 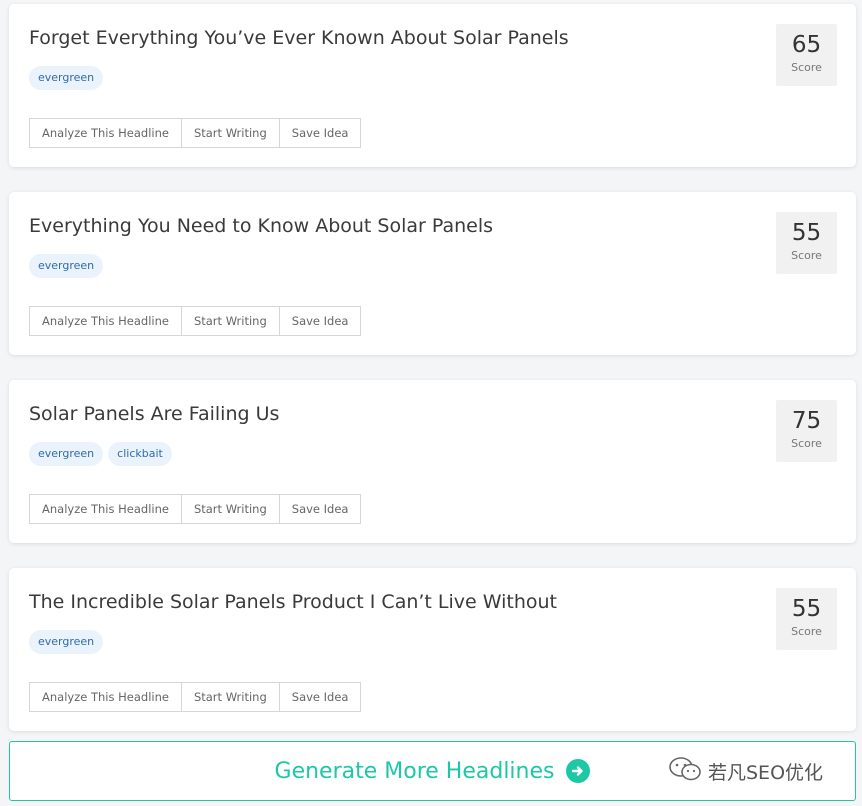 I want to click on watermark-text: 若凡SEO优化, so click(x=766, y=772).